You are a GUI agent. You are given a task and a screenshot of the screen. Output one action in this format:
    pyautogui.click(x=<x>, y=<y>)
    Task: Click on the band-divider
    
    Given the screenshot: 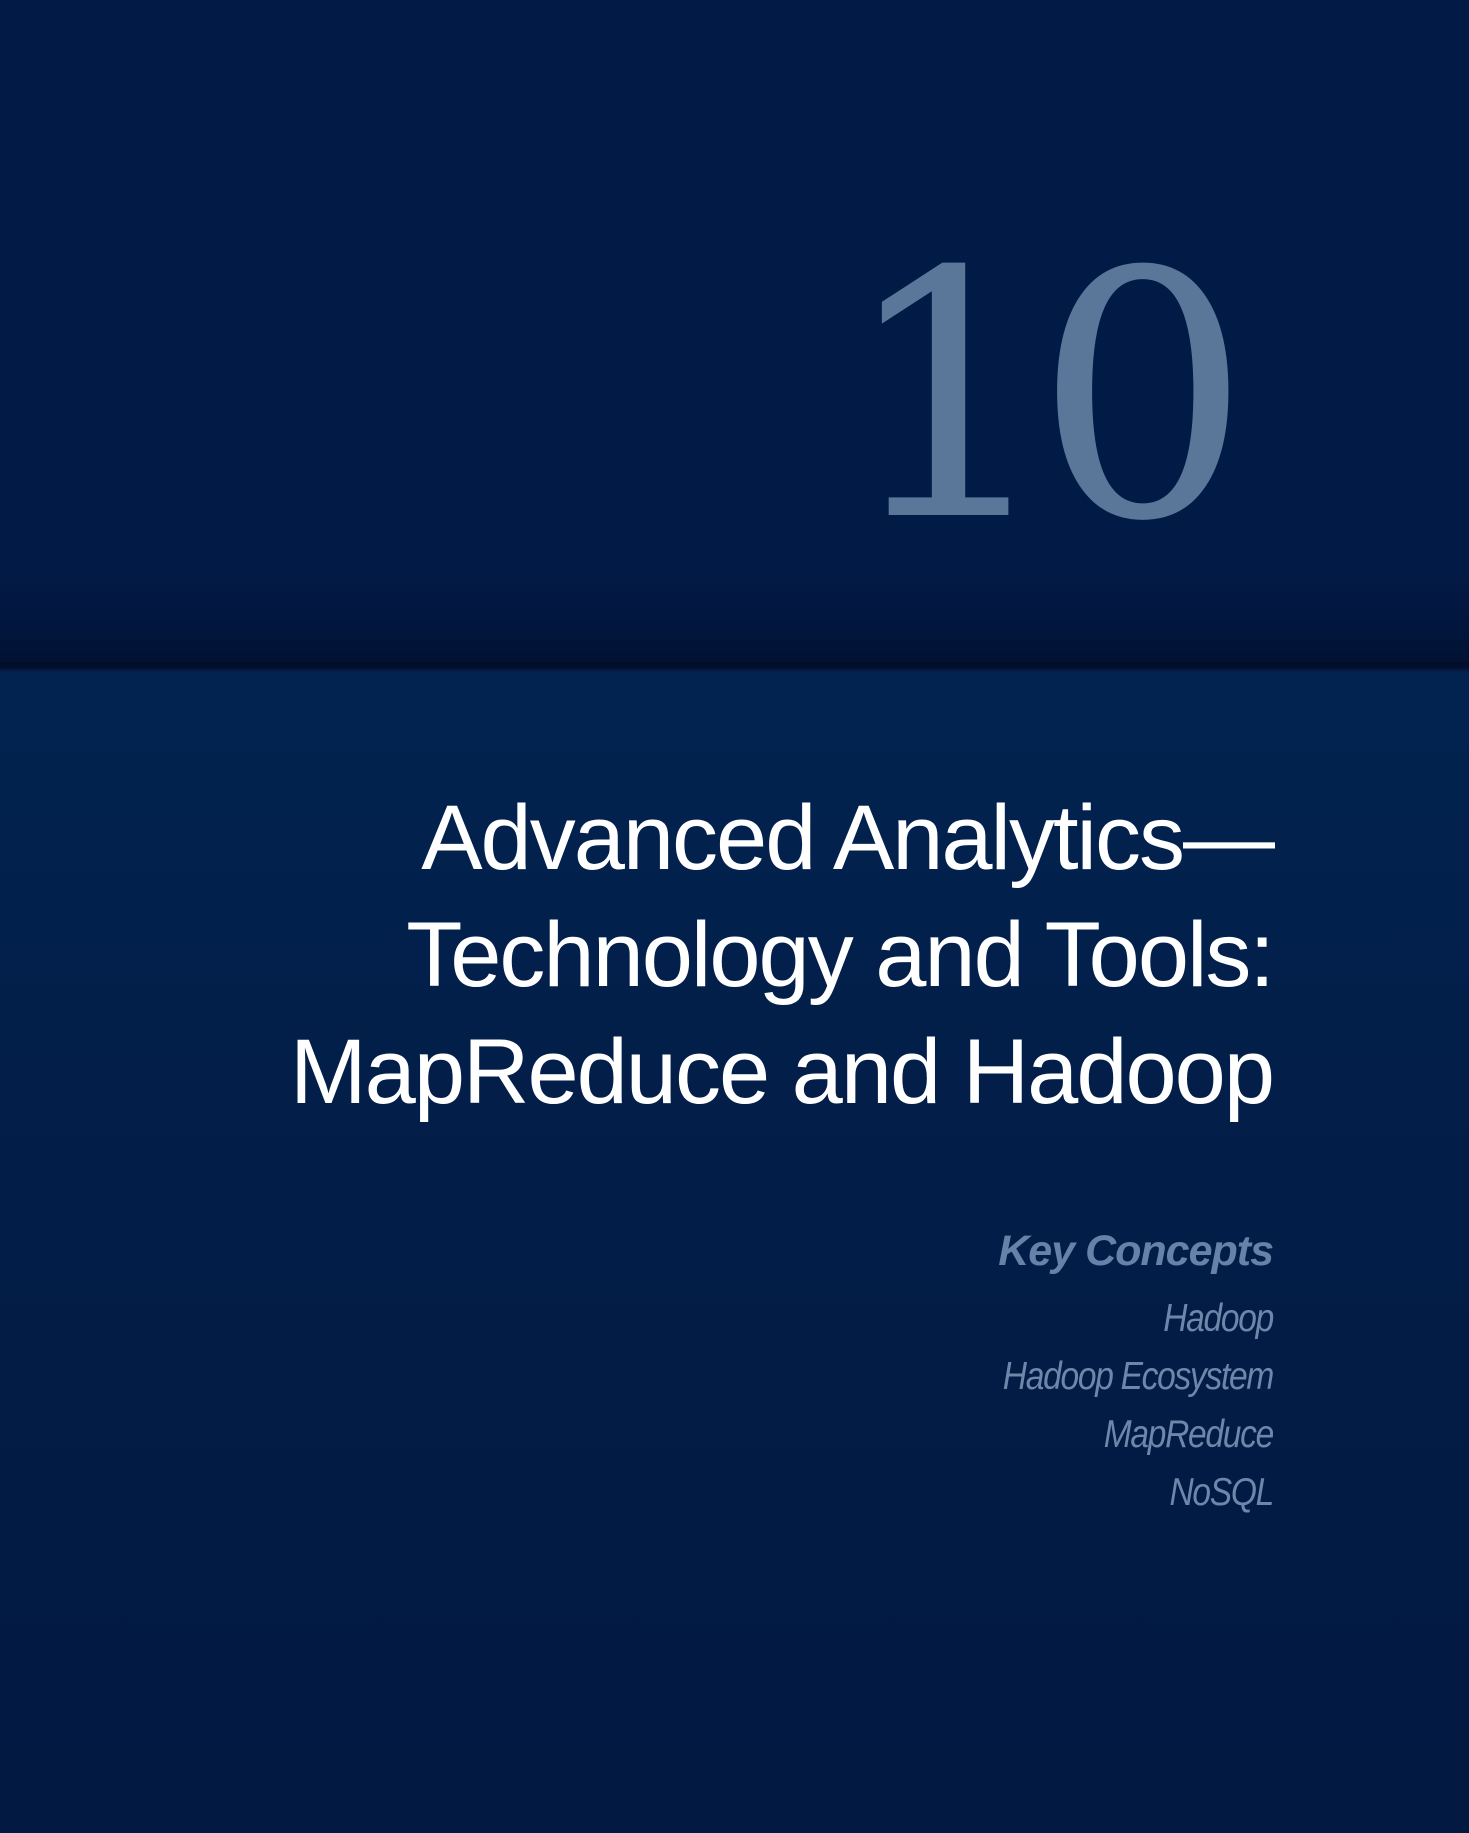 What is the action you would take?
    pyautogui.click(x=734, y=667)
    